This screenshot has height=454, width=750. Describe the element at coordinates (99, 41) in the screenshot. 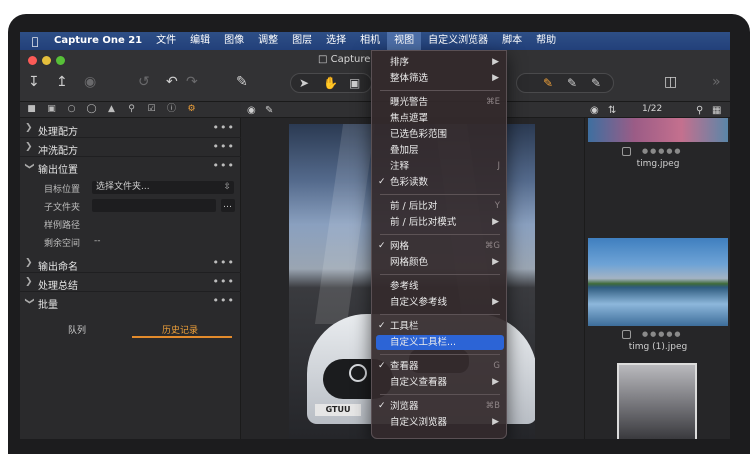

I see `menu-app-name: Capture One 21` at that location.